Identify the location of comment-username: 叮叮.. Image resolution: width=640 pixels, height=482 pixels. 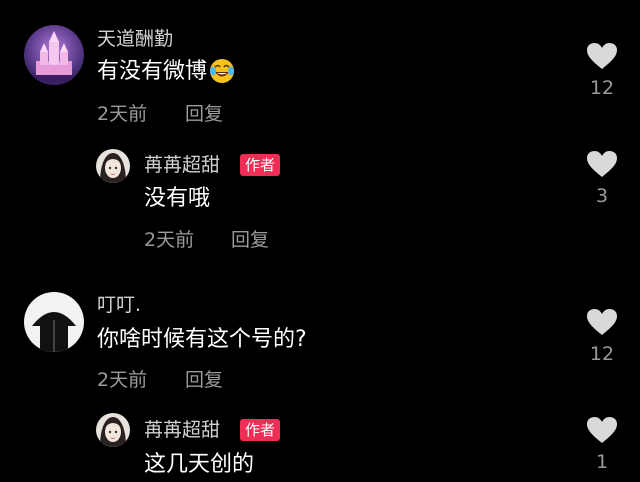
(119, 305).